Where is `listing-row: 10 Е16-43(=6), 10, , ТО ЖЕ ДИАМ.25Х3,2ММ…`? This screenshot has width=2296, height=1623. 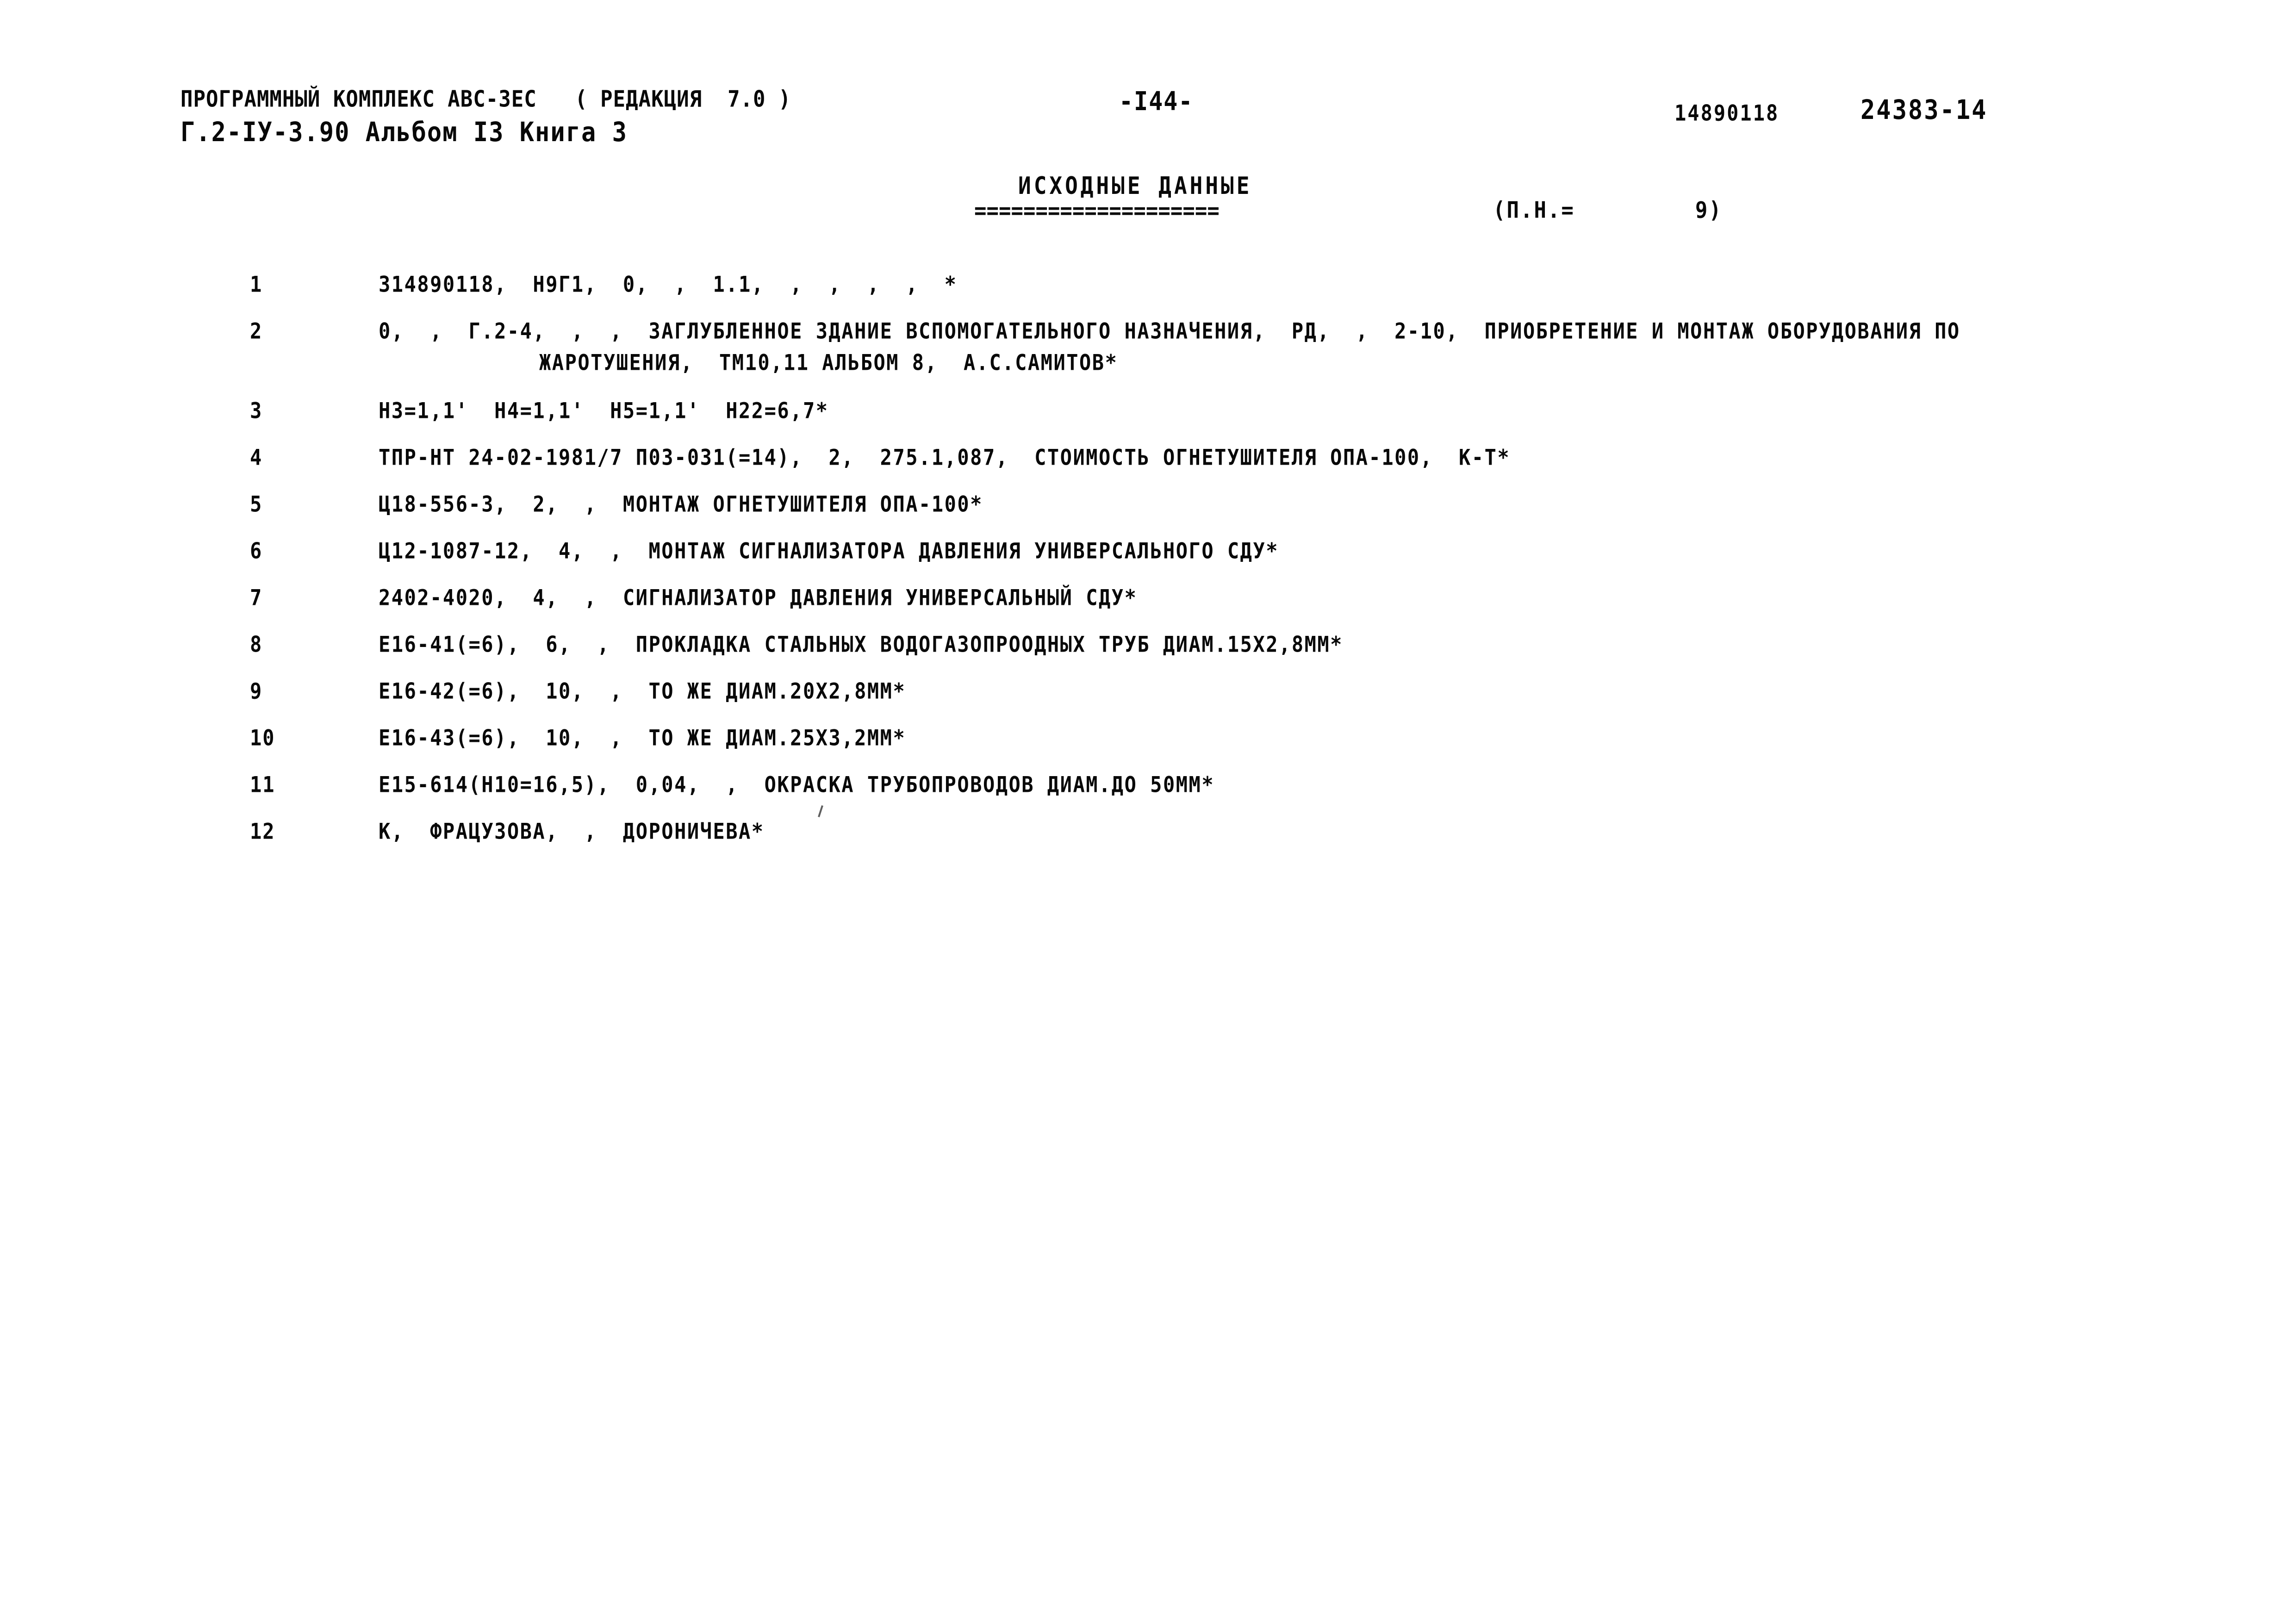 listing-row: 10 Е16-43(=6), 10, , ТО ЖЕ ДИАМ.25Х3,2ММ… is located at coordinates (1148, 749).